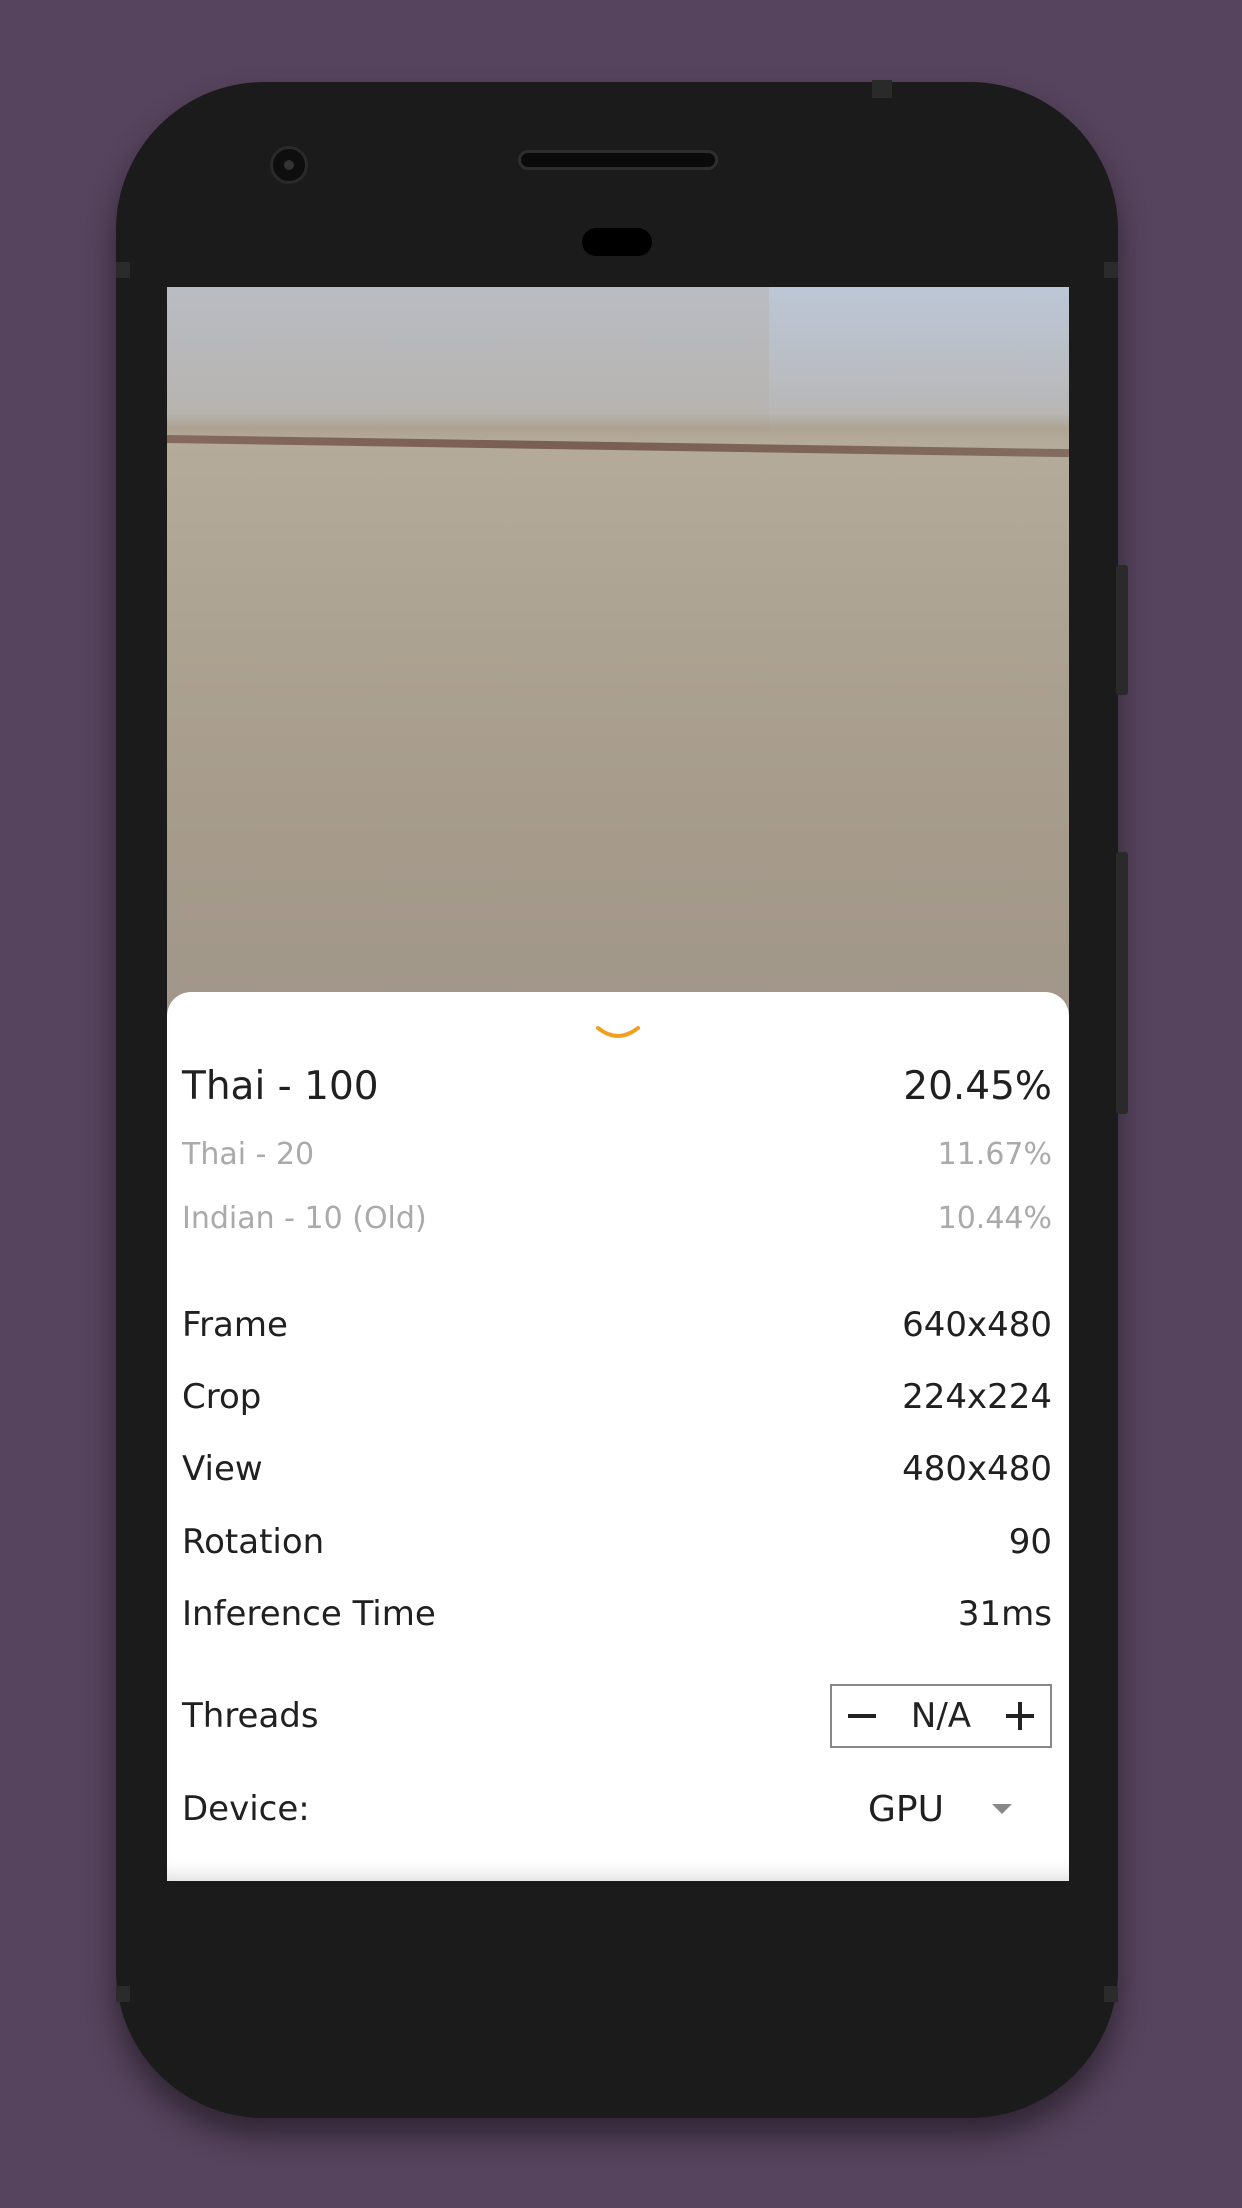 The width and height of the screenshot is (1242, 2208). I want to click on threads-row: Threads N/A, so click(617, 1716).